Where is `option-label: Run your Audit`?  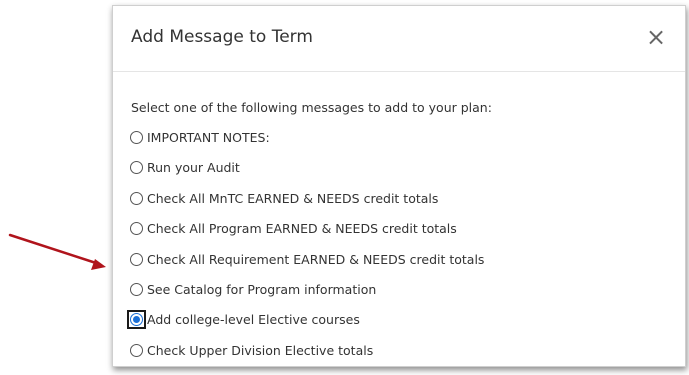 option-label: Run your Audit is located at coordinates (193, 168).